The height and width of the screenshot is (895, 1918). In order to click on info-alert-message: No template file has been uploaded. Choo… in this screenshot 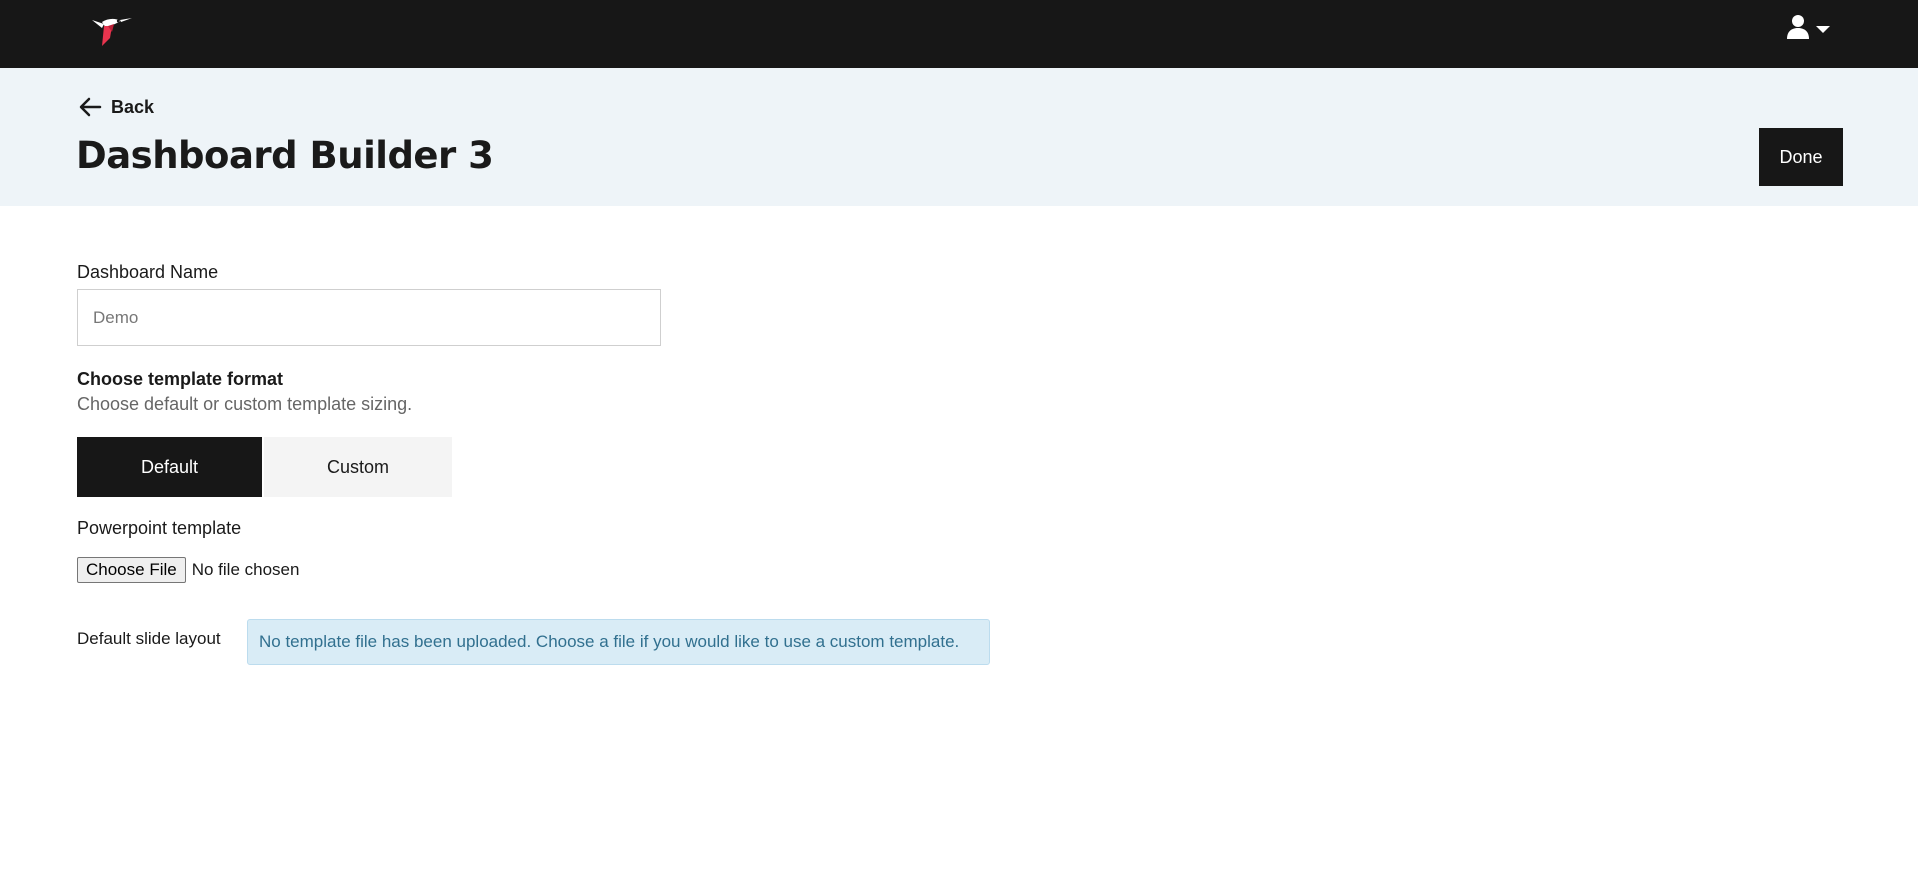, I will do `click(609, 641)`.